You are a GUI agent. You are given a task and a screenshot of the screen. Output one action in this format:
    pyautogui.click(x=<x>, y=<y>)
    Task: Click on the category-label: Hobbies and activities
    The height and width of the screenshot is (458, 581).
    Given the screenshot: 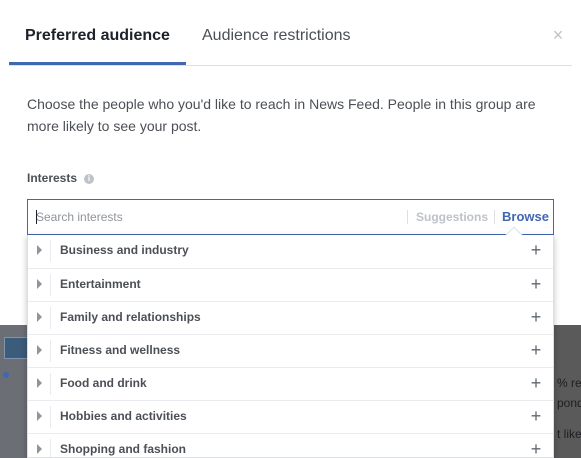 What is the action you would take?
    pyautogui.click(x=123, y=416)
    